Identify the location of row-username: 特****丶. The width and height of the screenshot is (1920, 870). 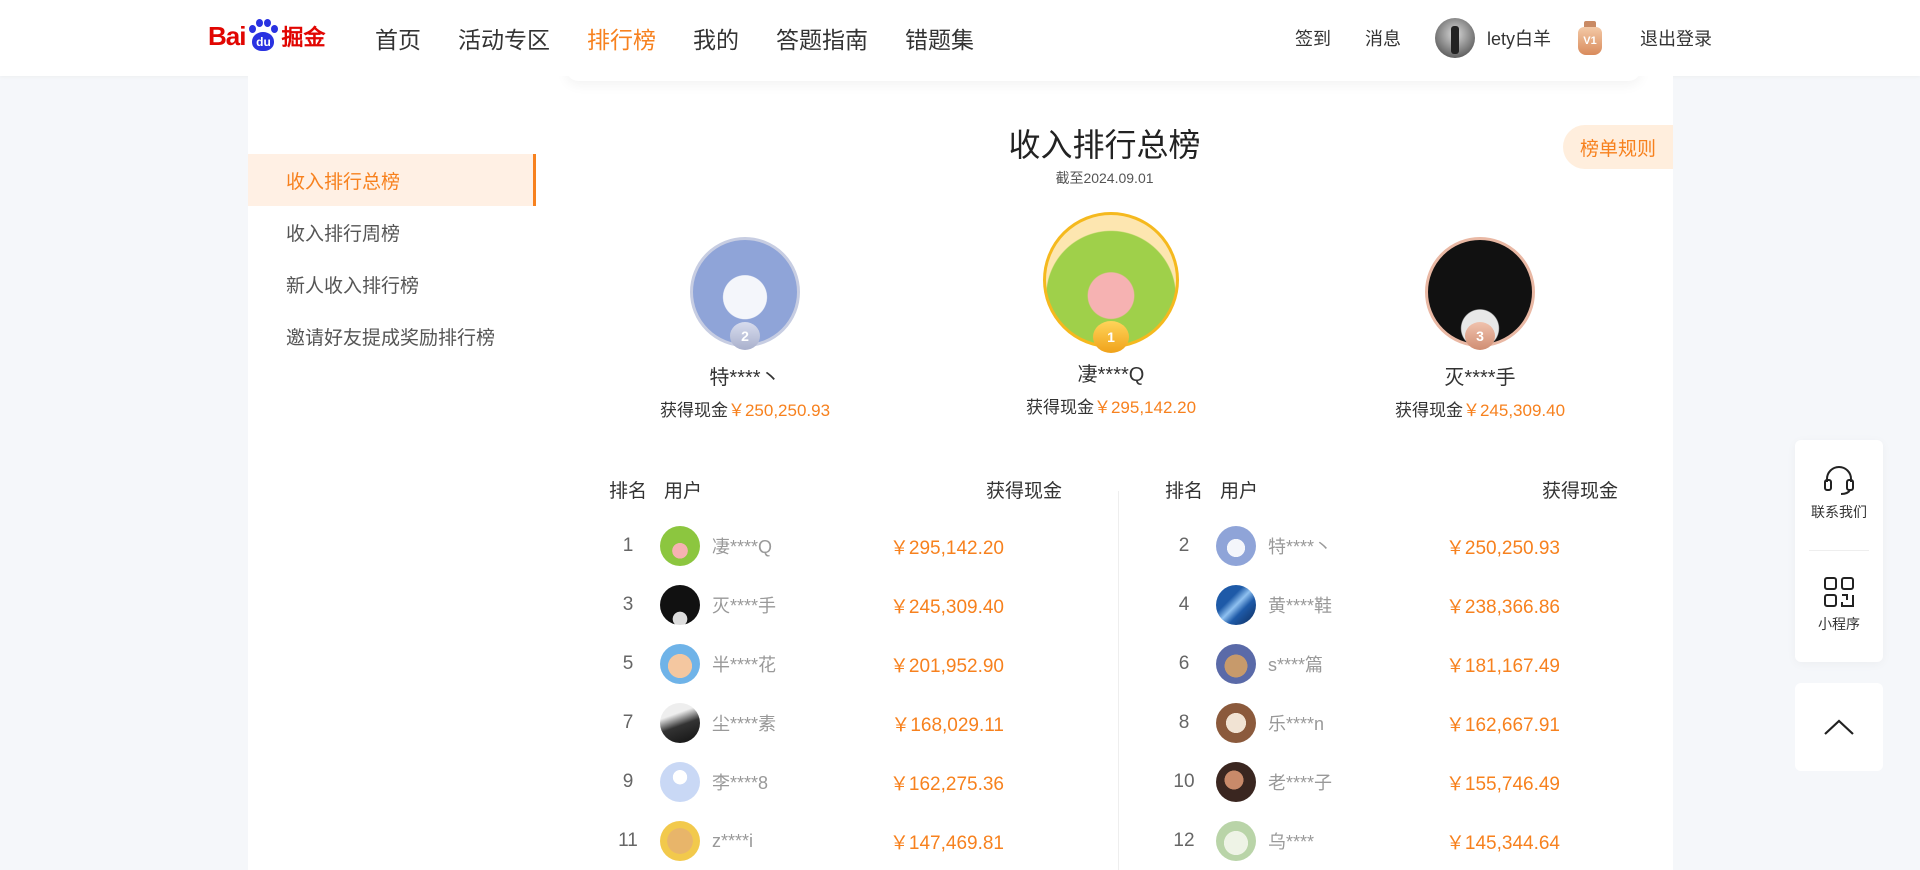
(1300, 547).